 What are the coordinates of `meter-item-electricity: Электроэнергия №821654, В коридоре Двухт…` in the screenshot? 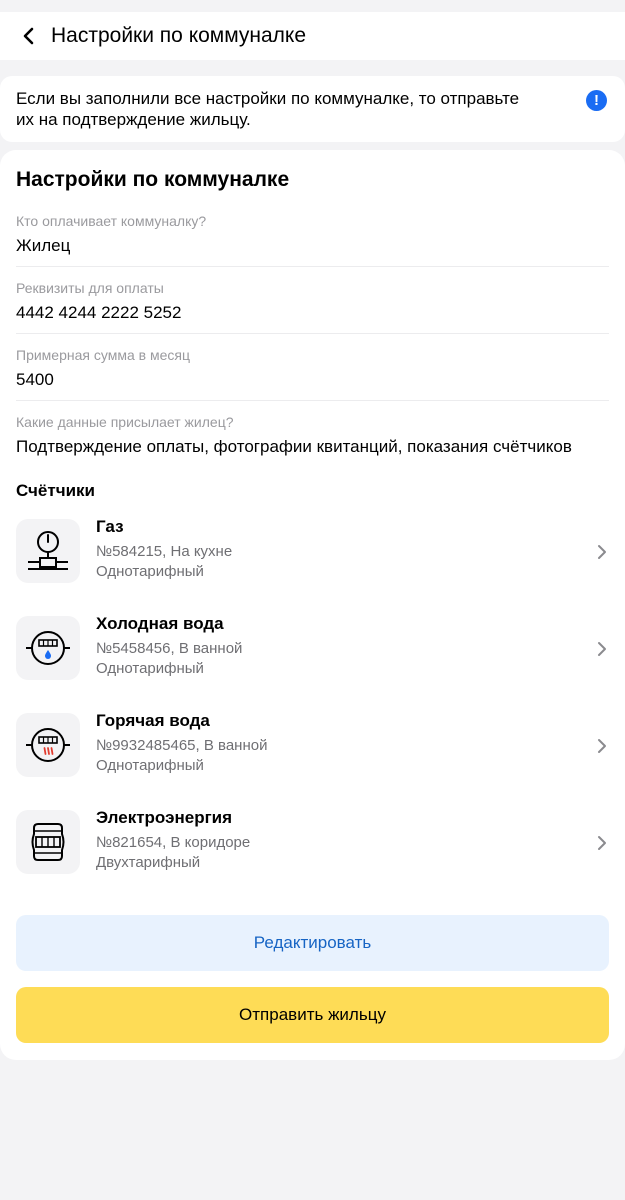 It's located at (312, 842).